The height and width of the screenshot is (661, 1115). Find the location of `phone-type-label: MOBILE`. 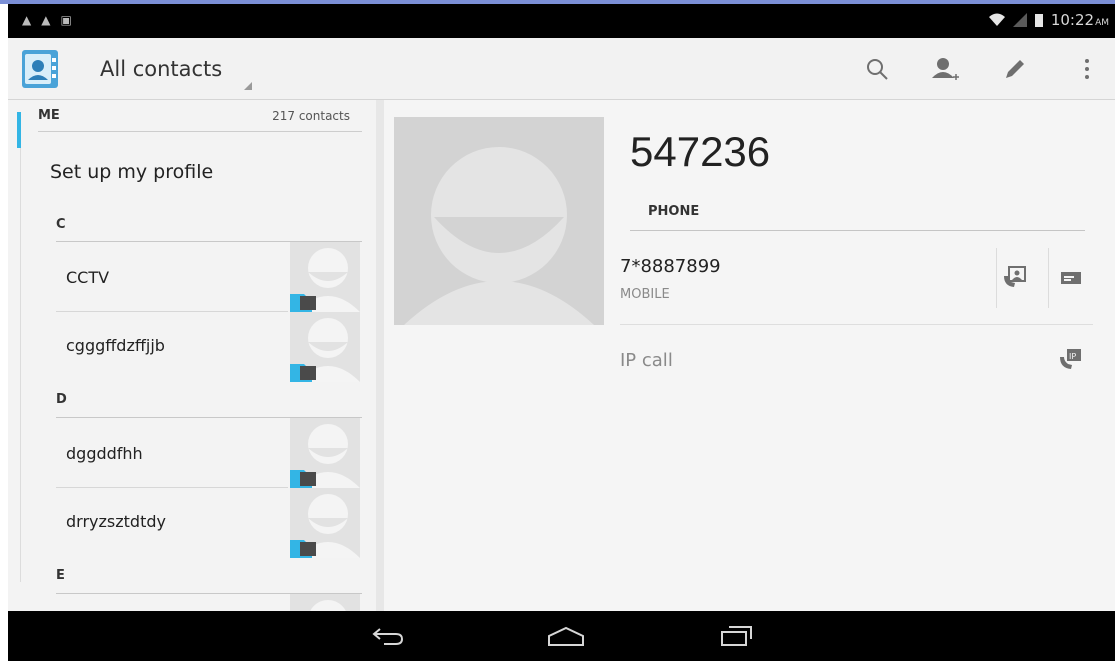

phone-type-label: MOBILE is located at coordinates (645, 294).